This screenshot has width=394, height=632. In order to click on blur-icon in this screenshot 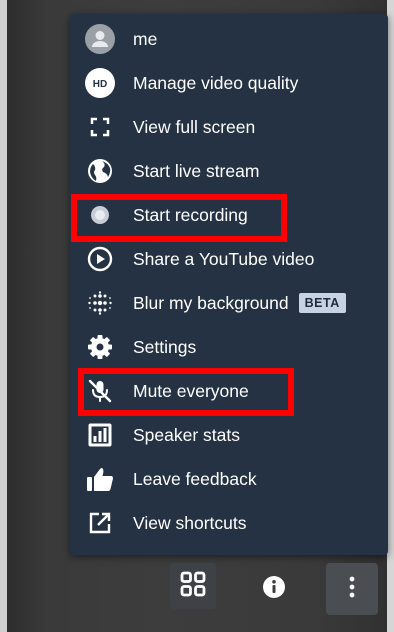, I will do `click(100, 303)`.